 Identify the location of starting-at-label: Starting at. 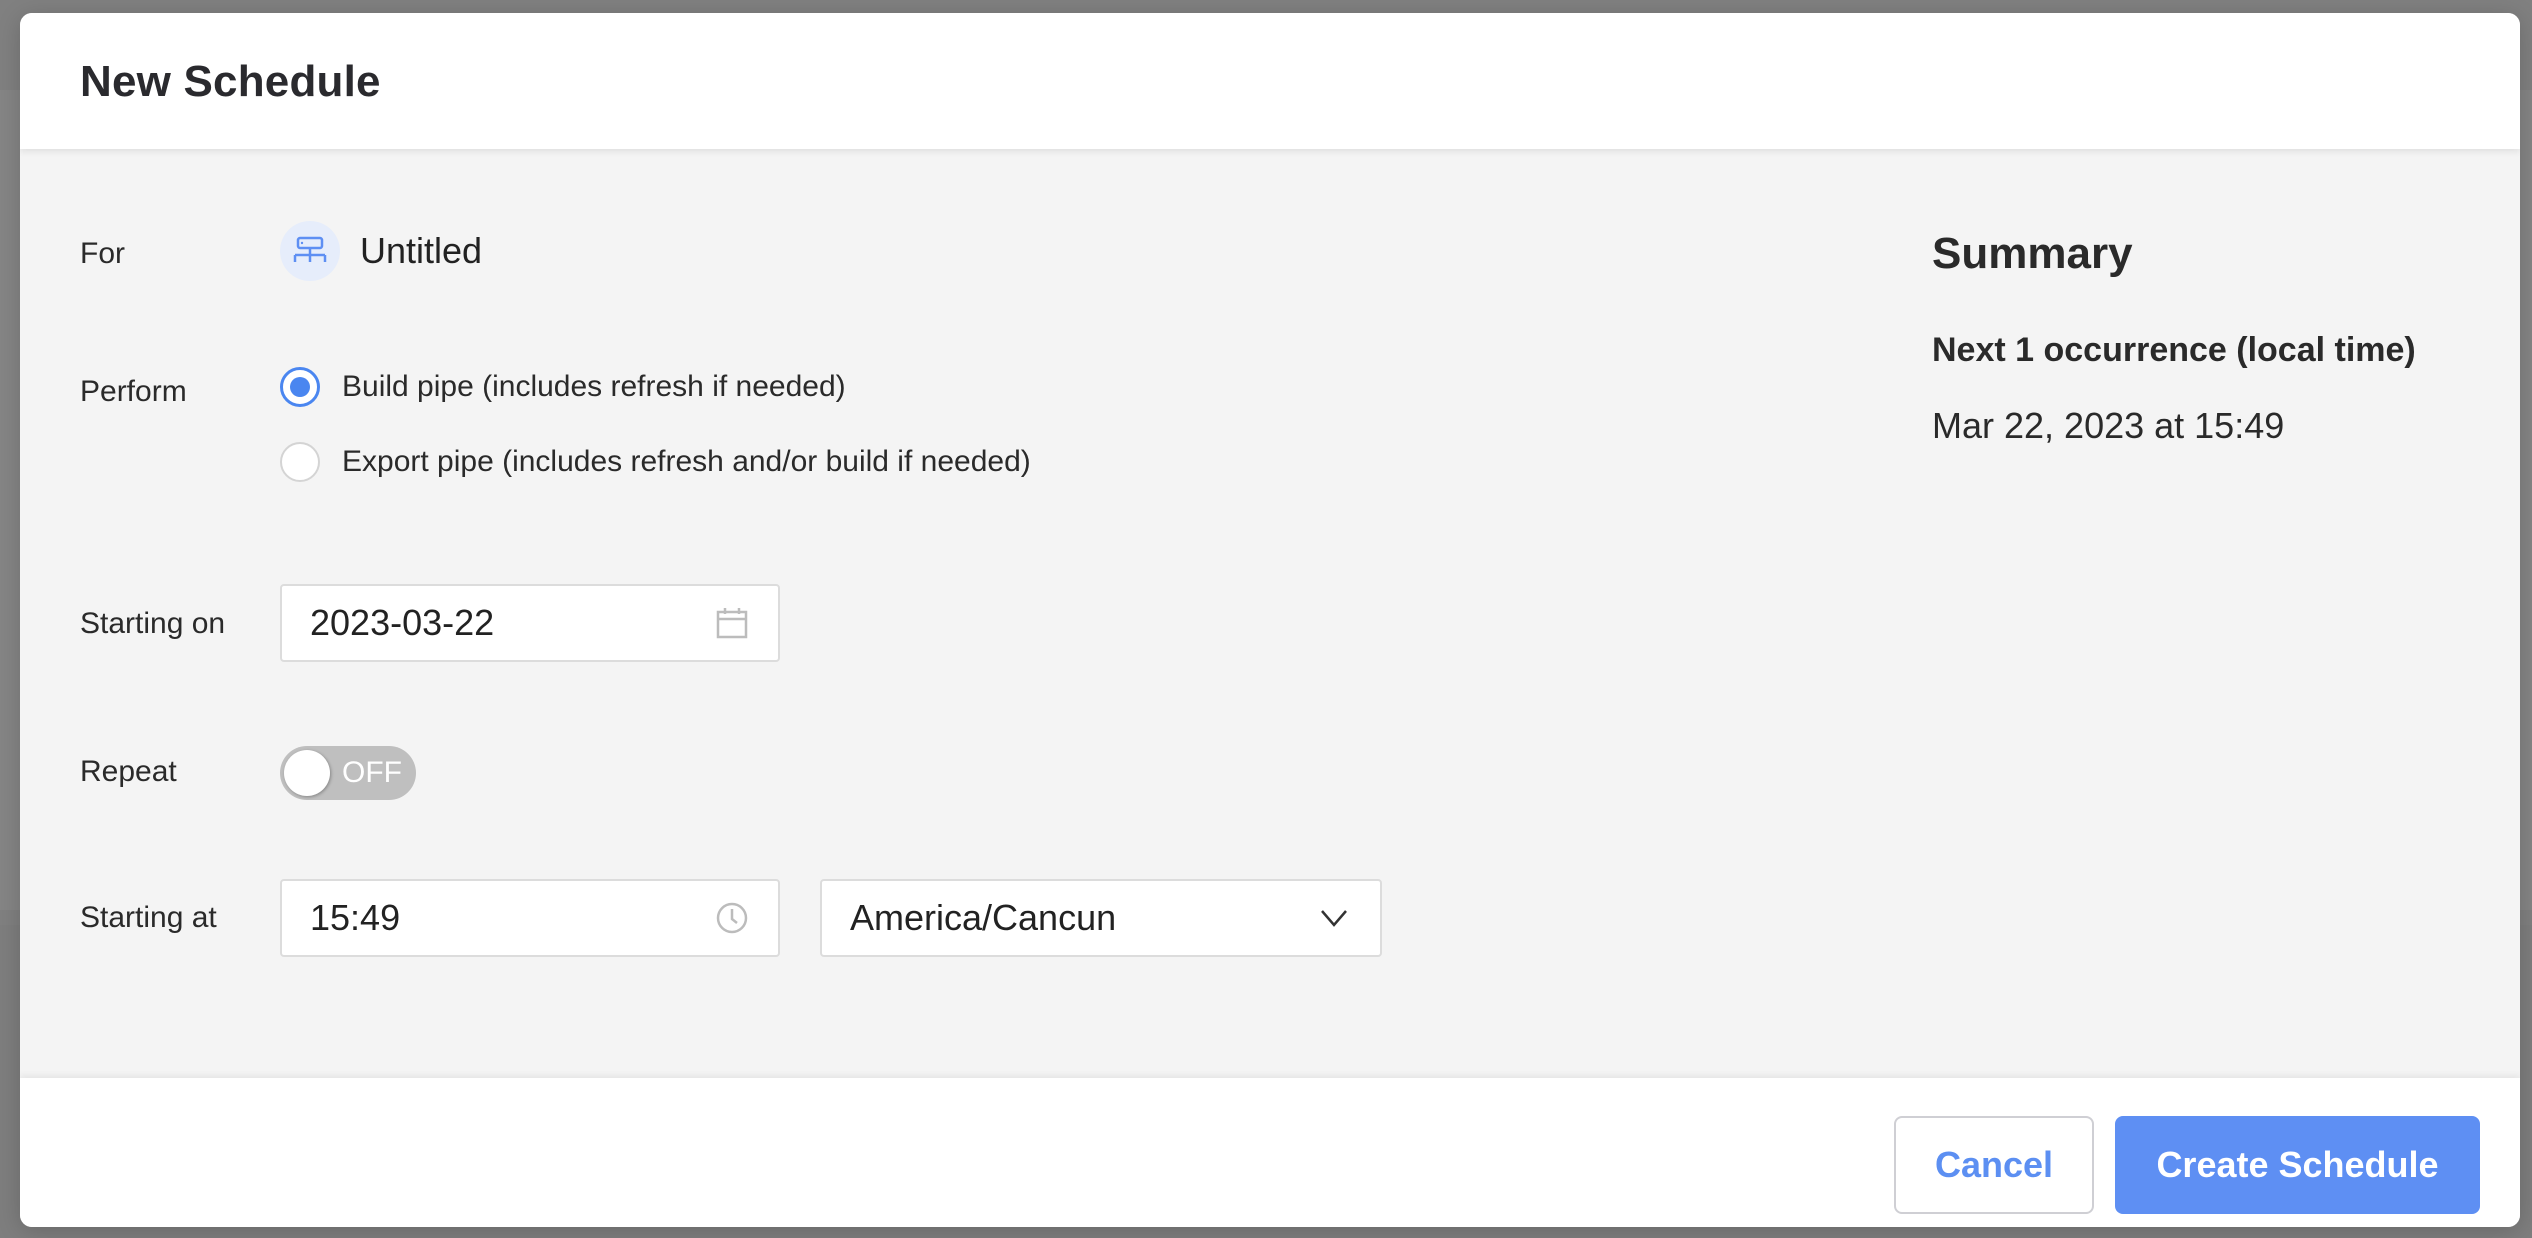
(148, 917).